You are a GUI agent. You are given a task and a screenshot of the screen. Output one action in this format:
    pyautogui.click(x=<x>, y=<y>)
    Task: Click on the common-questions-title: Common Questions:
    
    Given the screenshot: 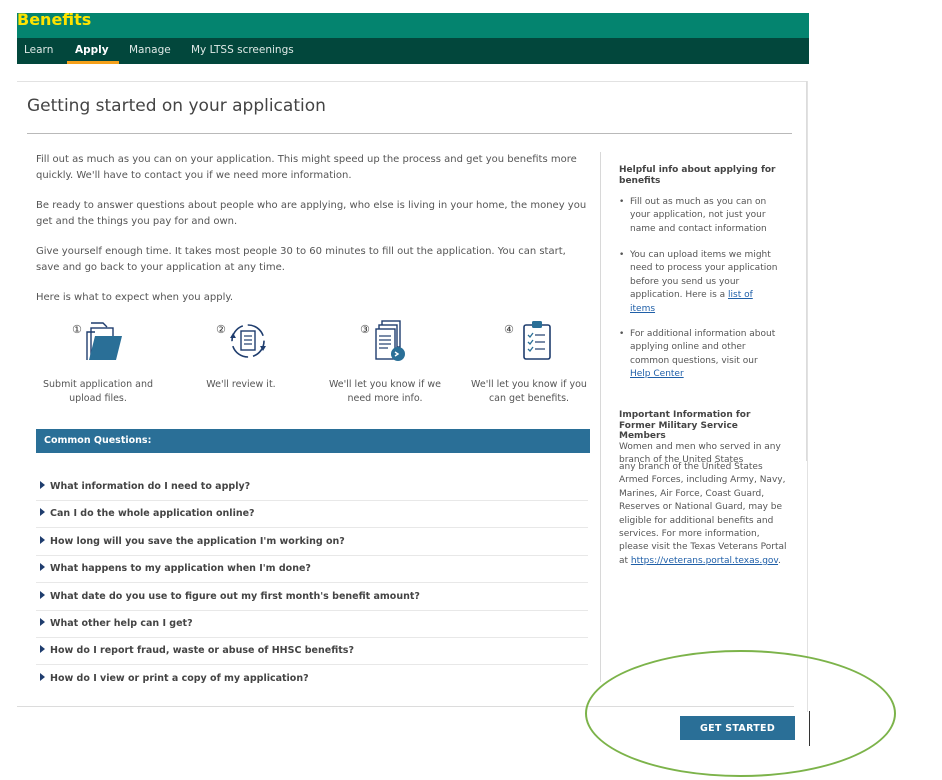 What is the action you would take?
    pyautogui.click(x=98, y=440)
    